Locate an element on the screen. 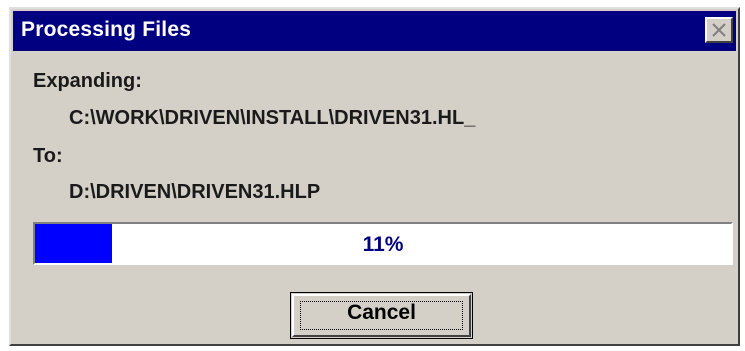 The width and height of the screenshot is (745, 351). progress-percent: 11% is located at coordinates (383, 244).